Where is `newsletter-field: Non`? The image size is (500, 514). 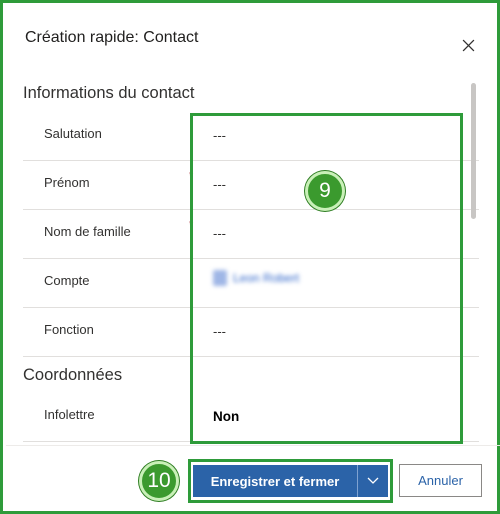 newsletter-field: Non is located at coordinates (226, 416).